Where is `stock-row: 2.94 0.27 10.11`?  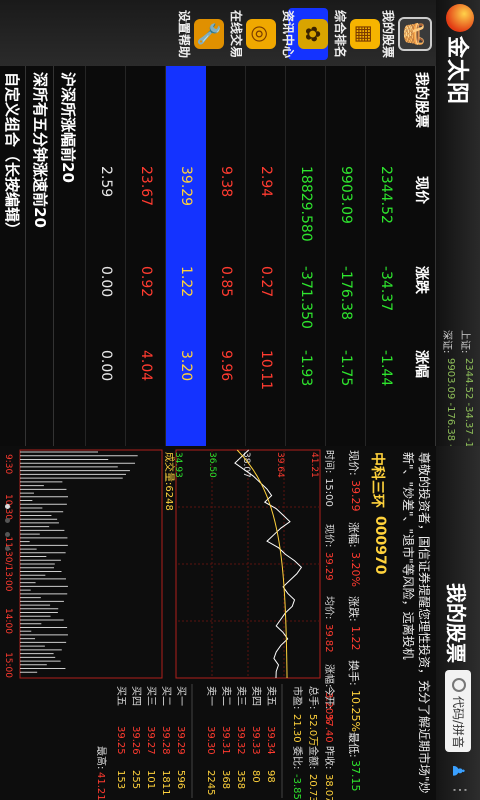
stock-row: 2.94 0.27 10.11 is located at coordinates (265, 256).